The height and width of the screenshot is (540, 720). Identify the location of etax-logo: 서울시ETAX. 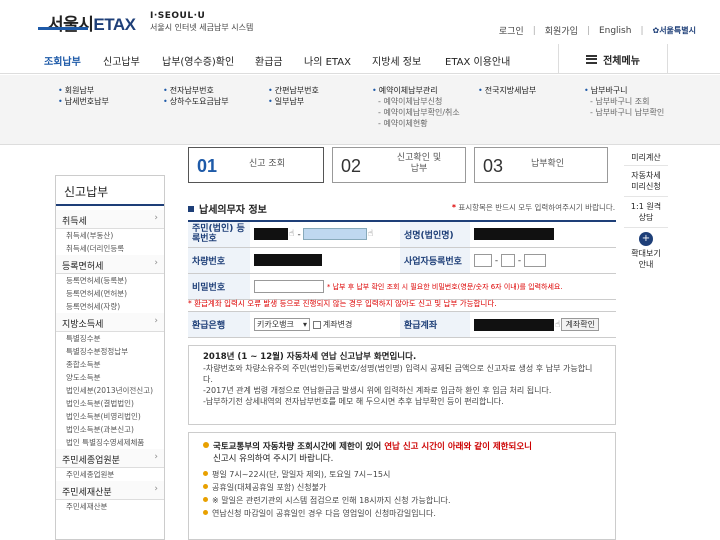
(92, 22).